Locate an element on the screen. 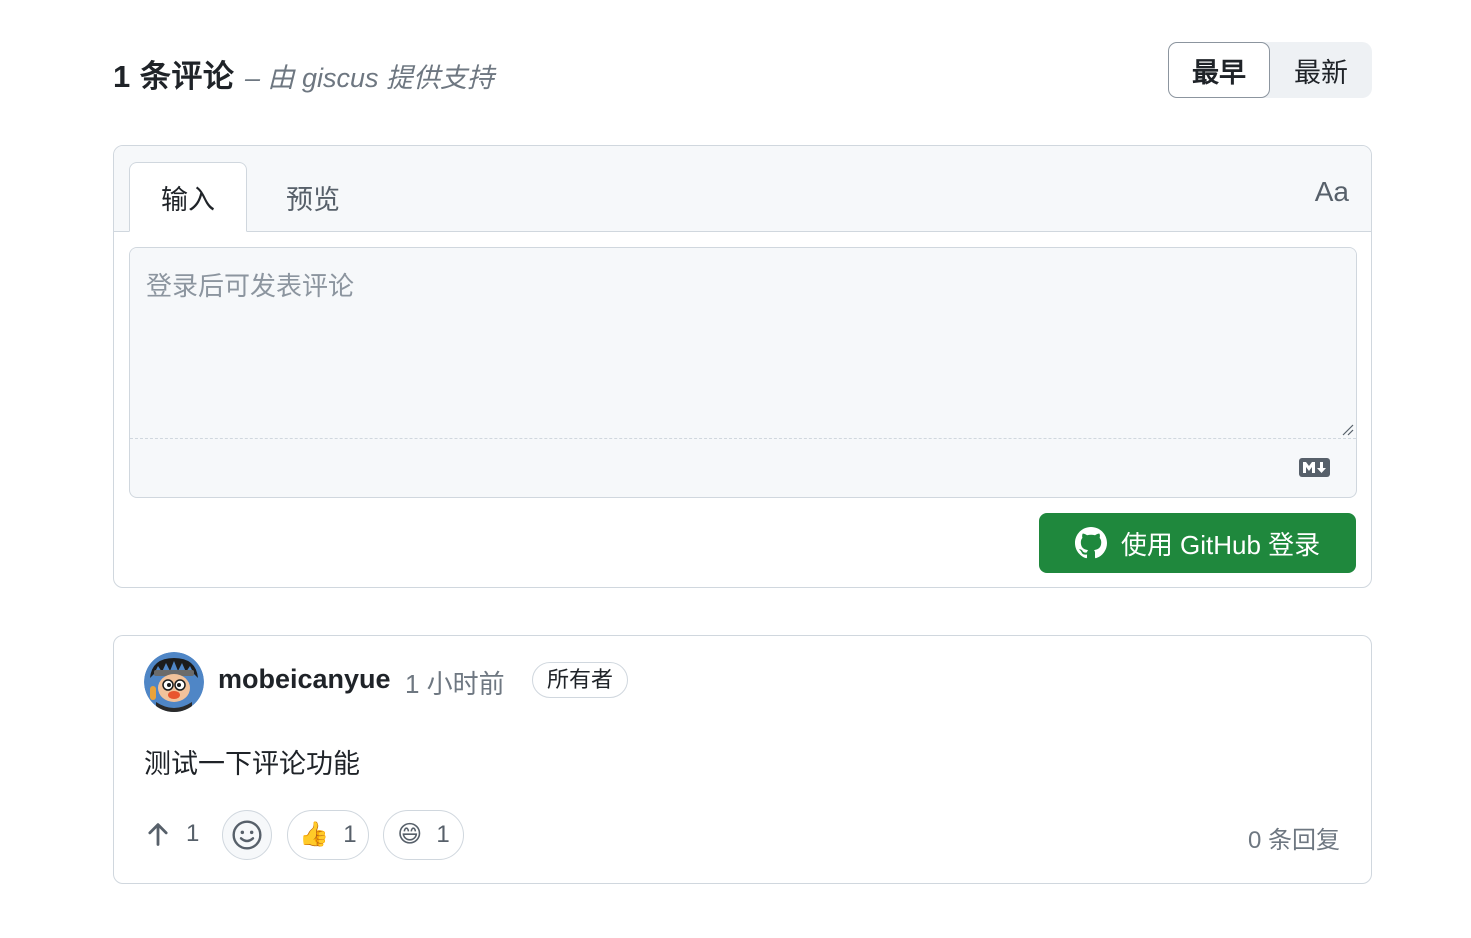 This screenshot has width=1471, height=938. markdown-icon is located at coordinates (1314, 467).